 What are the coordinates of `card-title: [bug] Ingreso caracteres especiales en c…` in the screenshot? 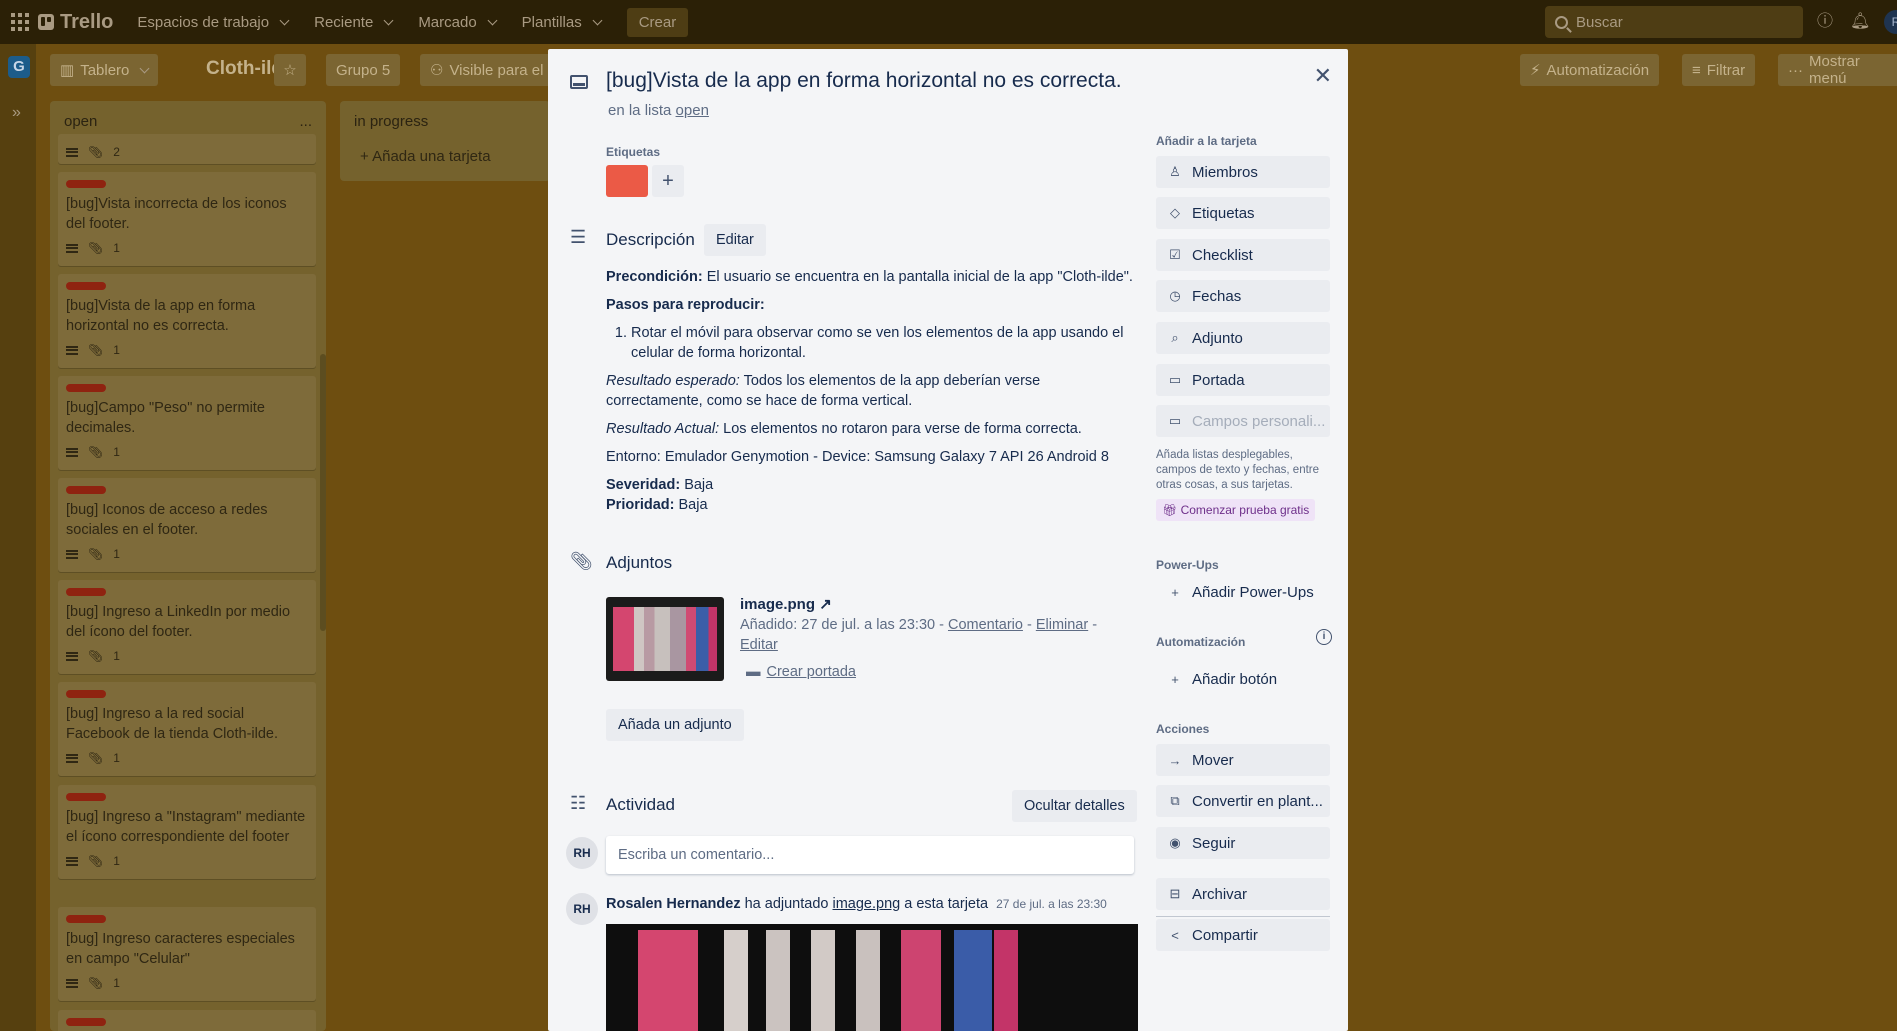 It's located at (180, 949).